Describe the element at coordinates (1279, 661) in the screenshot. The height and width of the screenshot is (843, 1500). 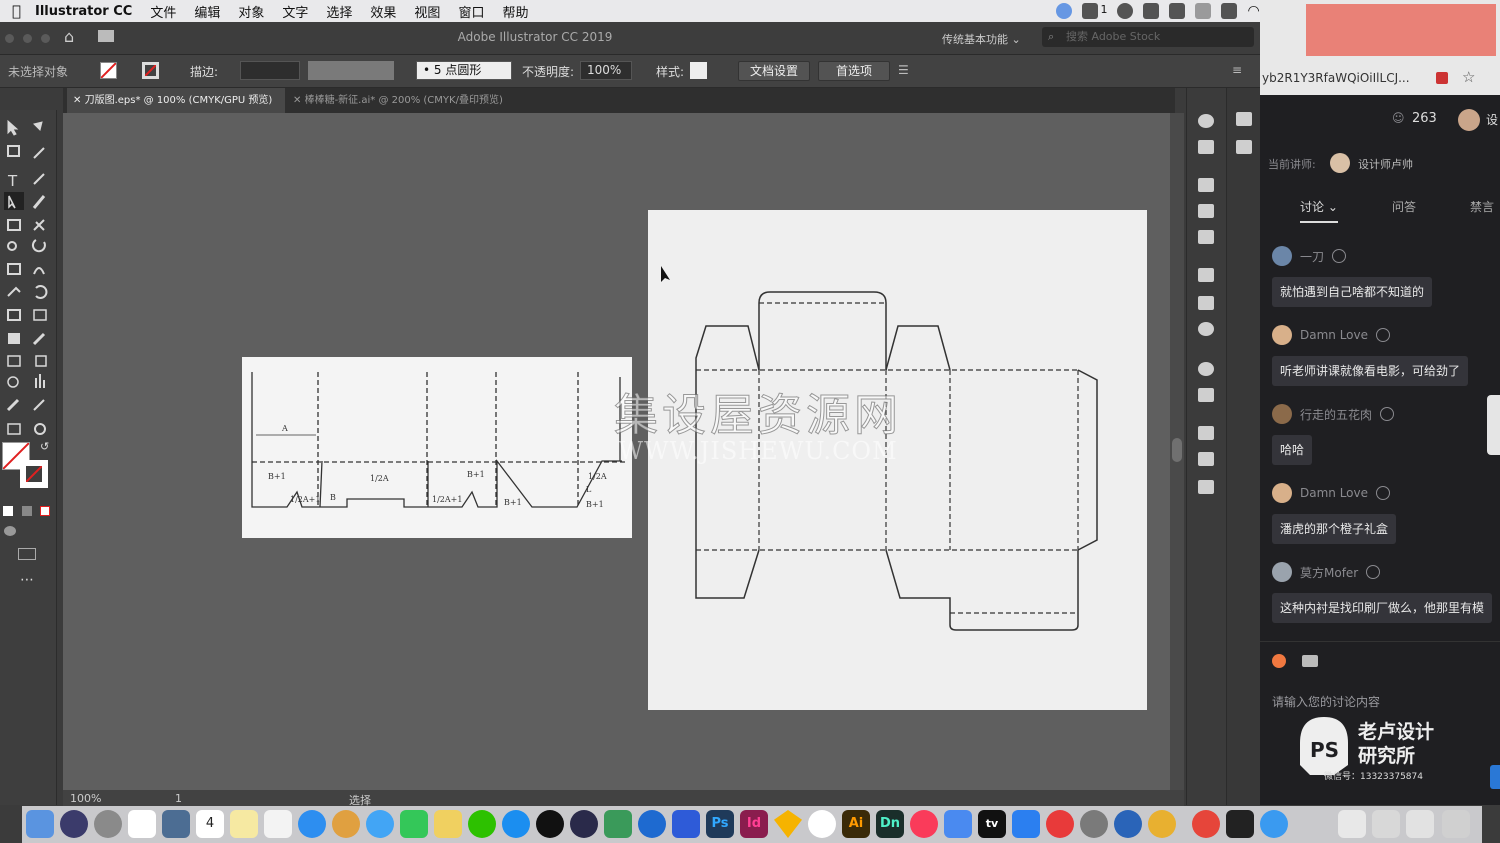
I see `emoji-icon` at that location.